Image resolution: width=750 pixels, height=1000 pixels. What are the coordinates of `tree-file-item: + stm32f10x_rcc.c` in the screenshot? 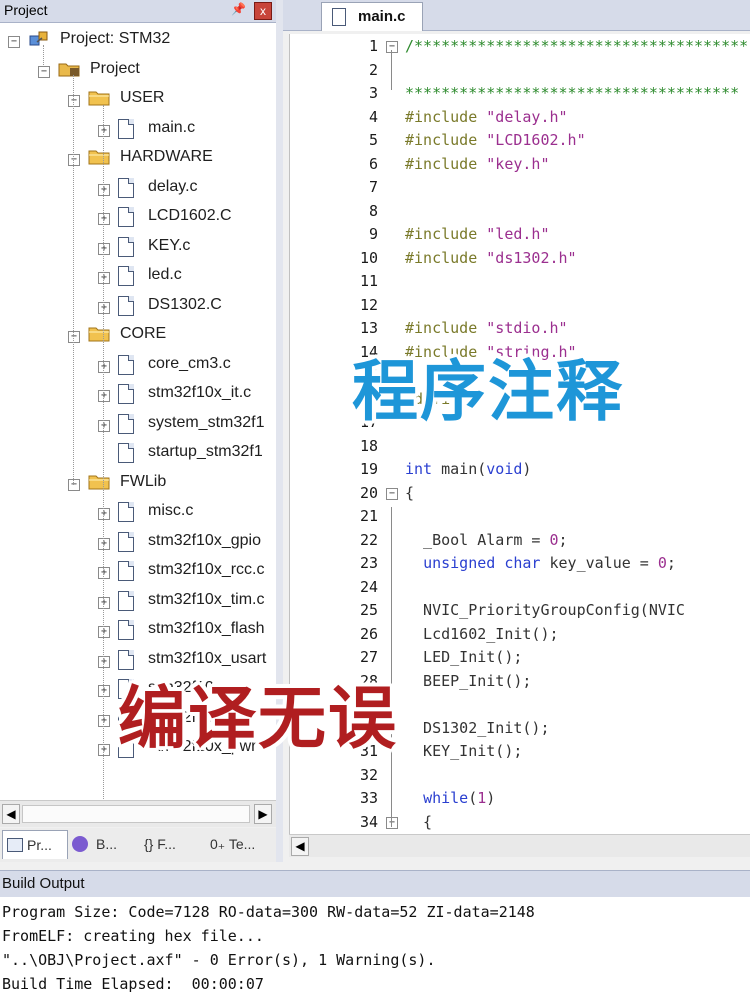 It's located at (138, 574).